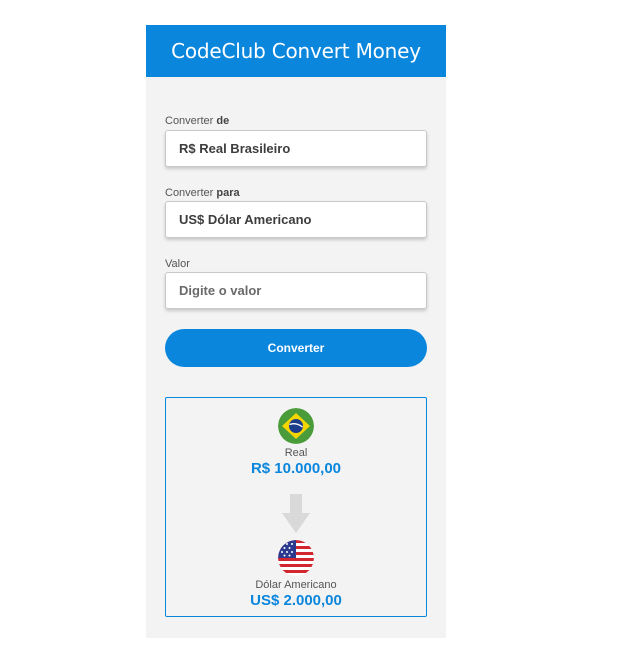 Image resolution: width=629 pixels, height=660 pixels. Describe the element at coordinates (296, 453) in the screenshot. I see `source-currency-name: Real` at that location.